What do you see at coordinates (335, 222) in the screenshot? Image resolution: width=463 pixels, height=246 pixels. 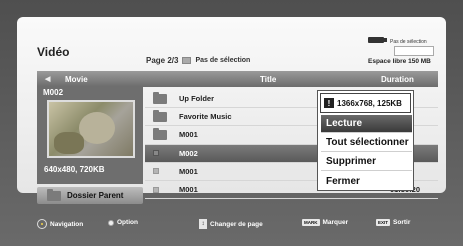 I see `footer-mark-label: Marquer` at bounding box center [335, 222].